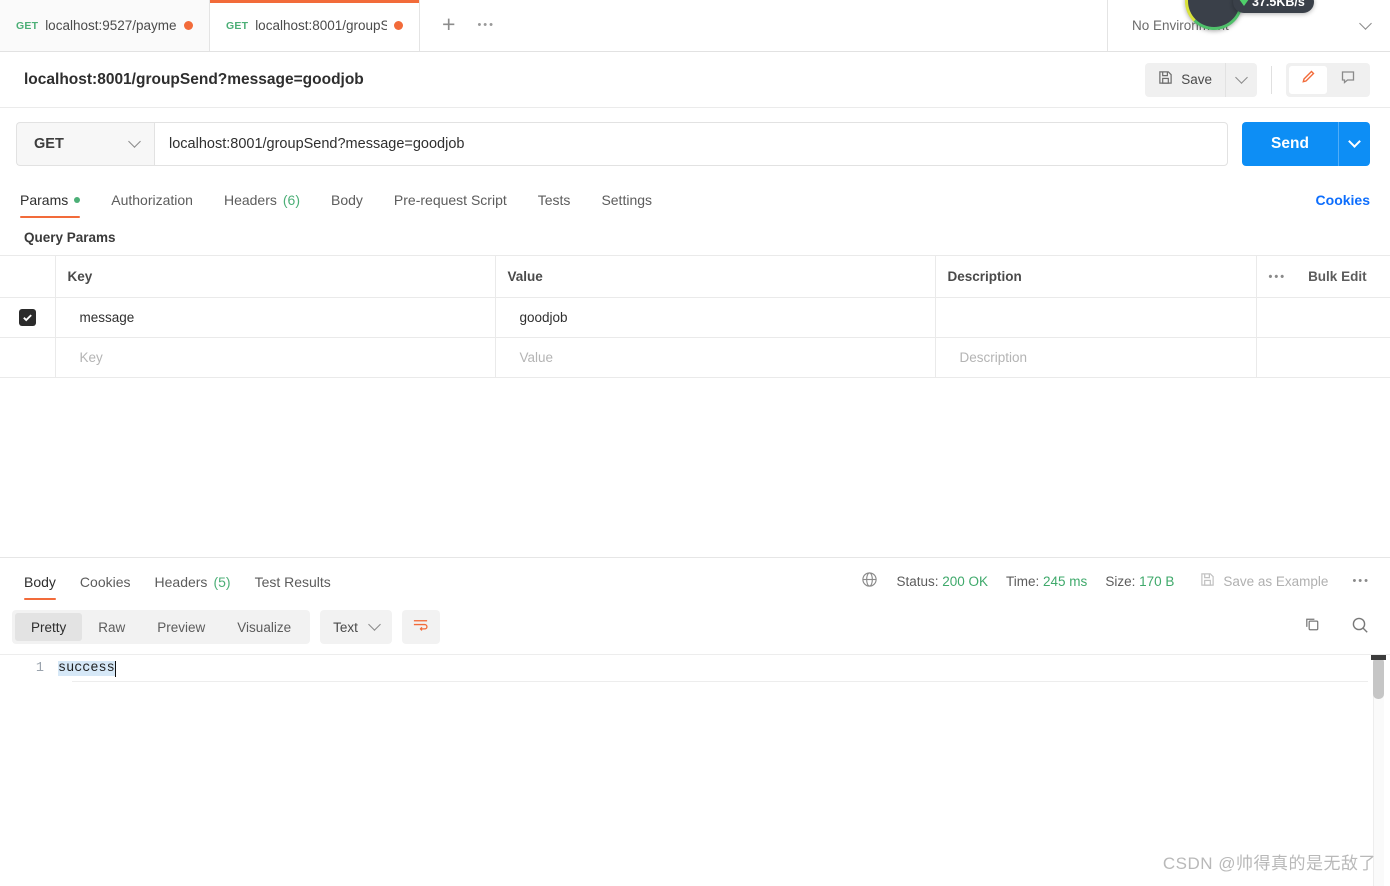 The height and width of the screenshot is (886, 1390). I want to click on placeholder-value-cell: Value, so click(715, 357).